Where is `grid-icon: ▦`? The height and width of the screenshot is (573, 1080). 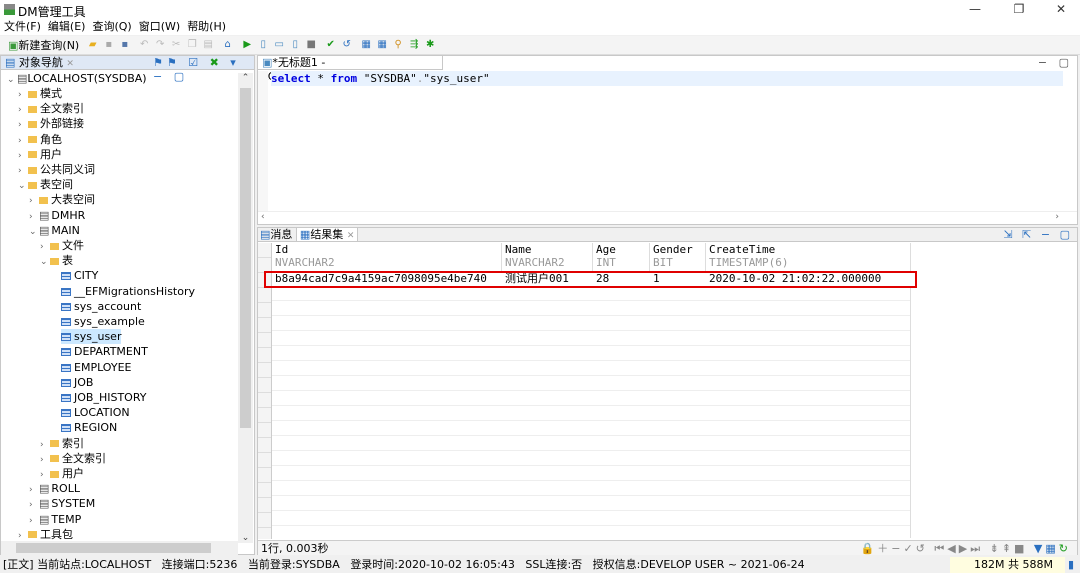 grid-icon: ▦ is located at coordinates (382, 45).